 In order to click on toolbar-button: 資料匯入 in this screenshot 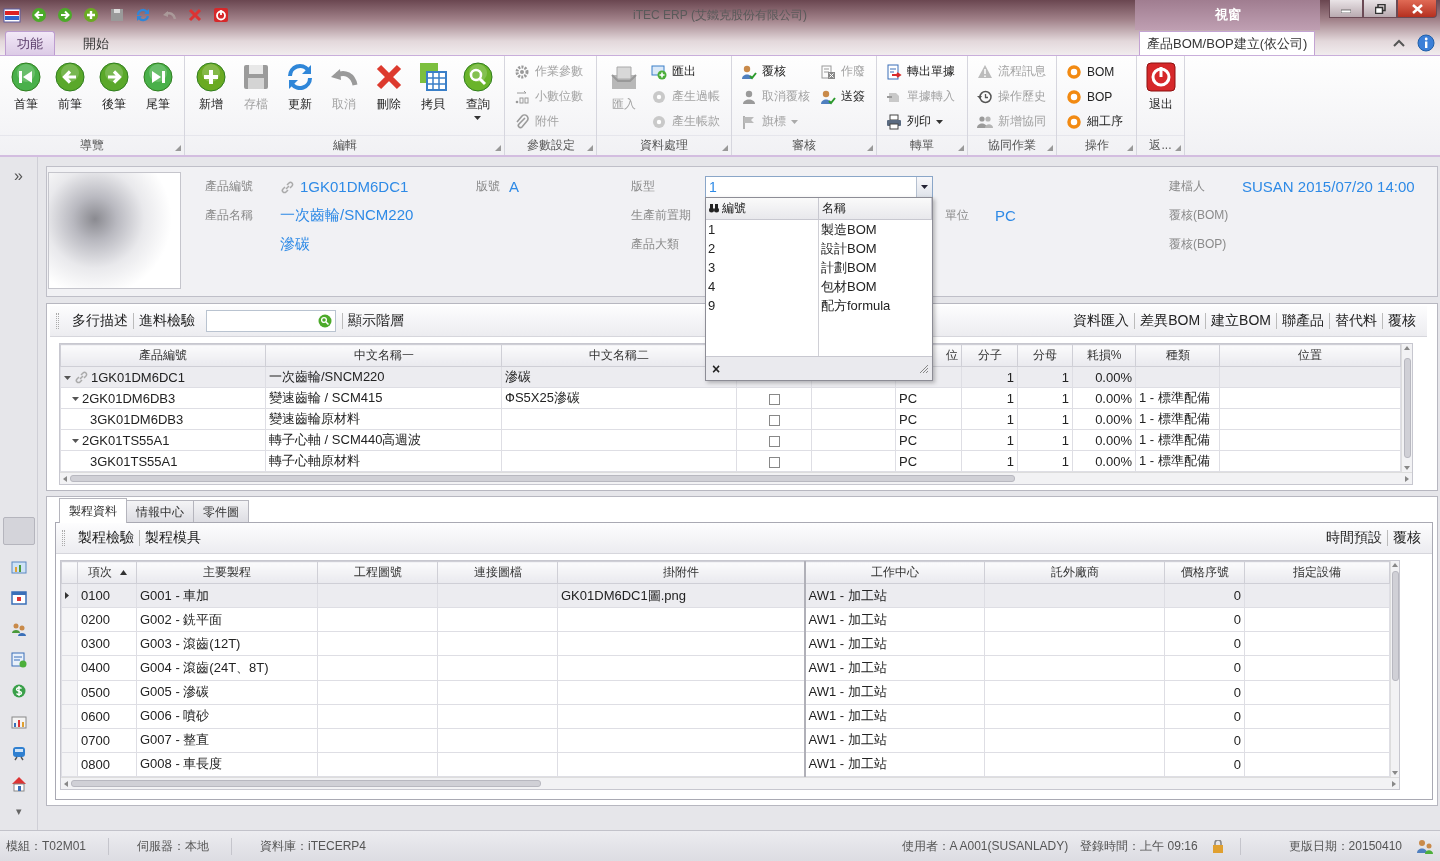, I will do `click(1101, 321)`.